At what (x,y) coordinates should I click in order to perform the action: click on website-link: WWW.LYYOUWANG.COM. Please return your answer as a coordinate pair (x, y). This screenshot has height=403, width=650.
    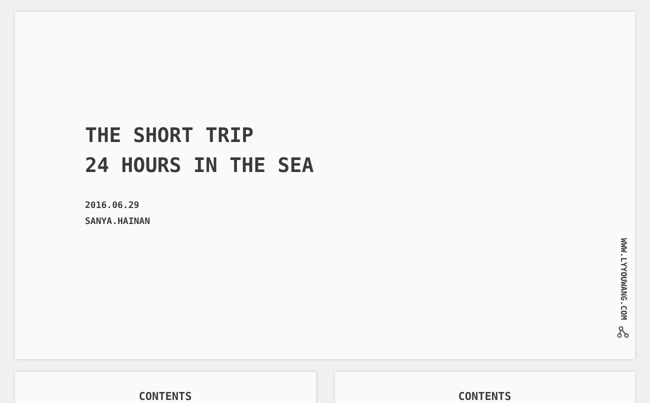
    Looking at the image, I should click on (623, 279).